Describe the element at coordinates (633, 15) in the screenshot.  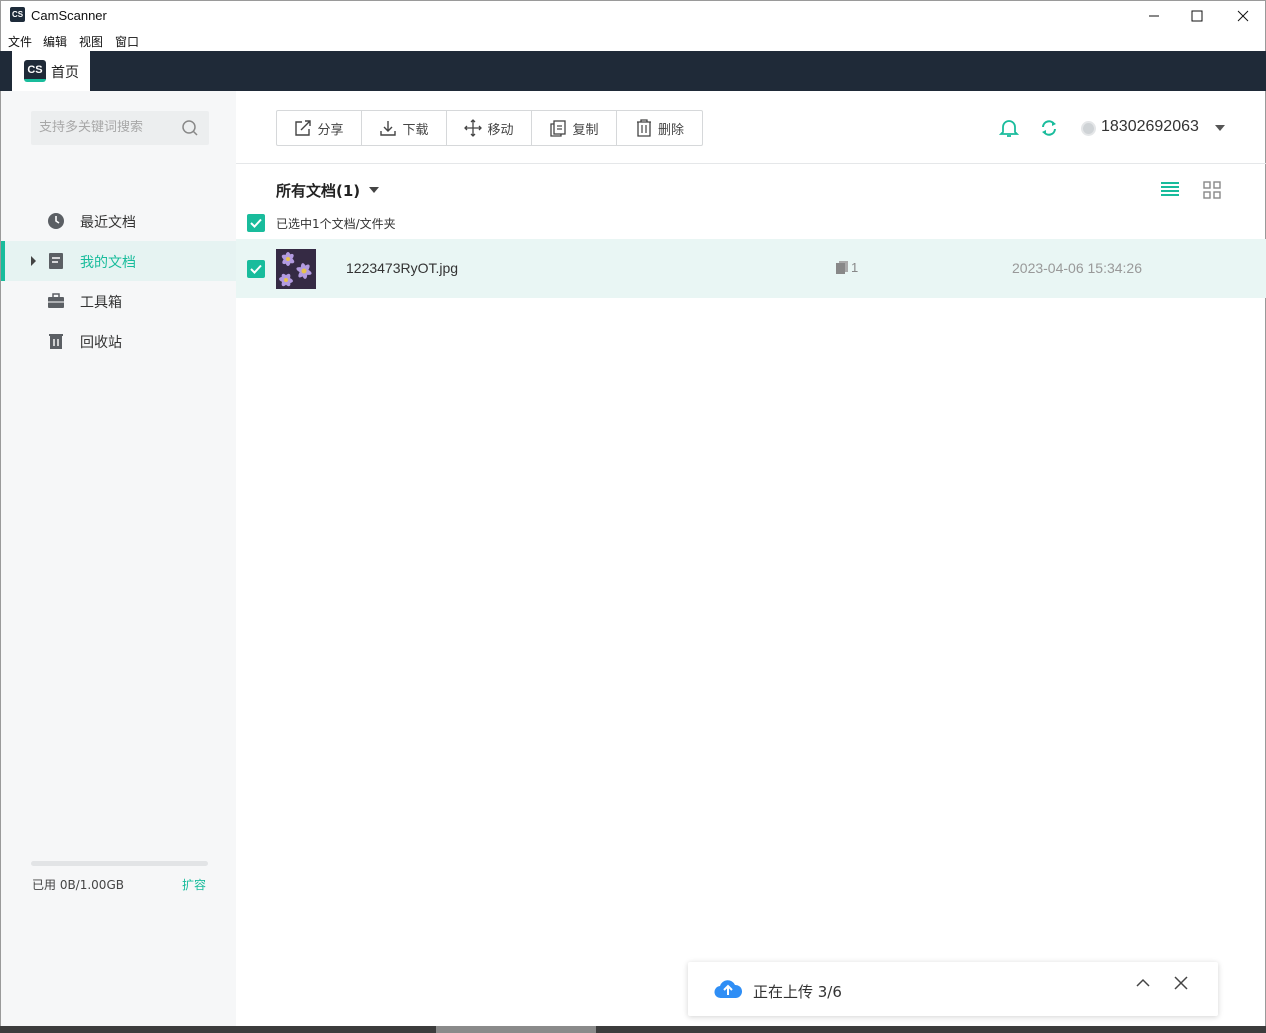
I see `window-titlebar: CS CamScanner` at that location.